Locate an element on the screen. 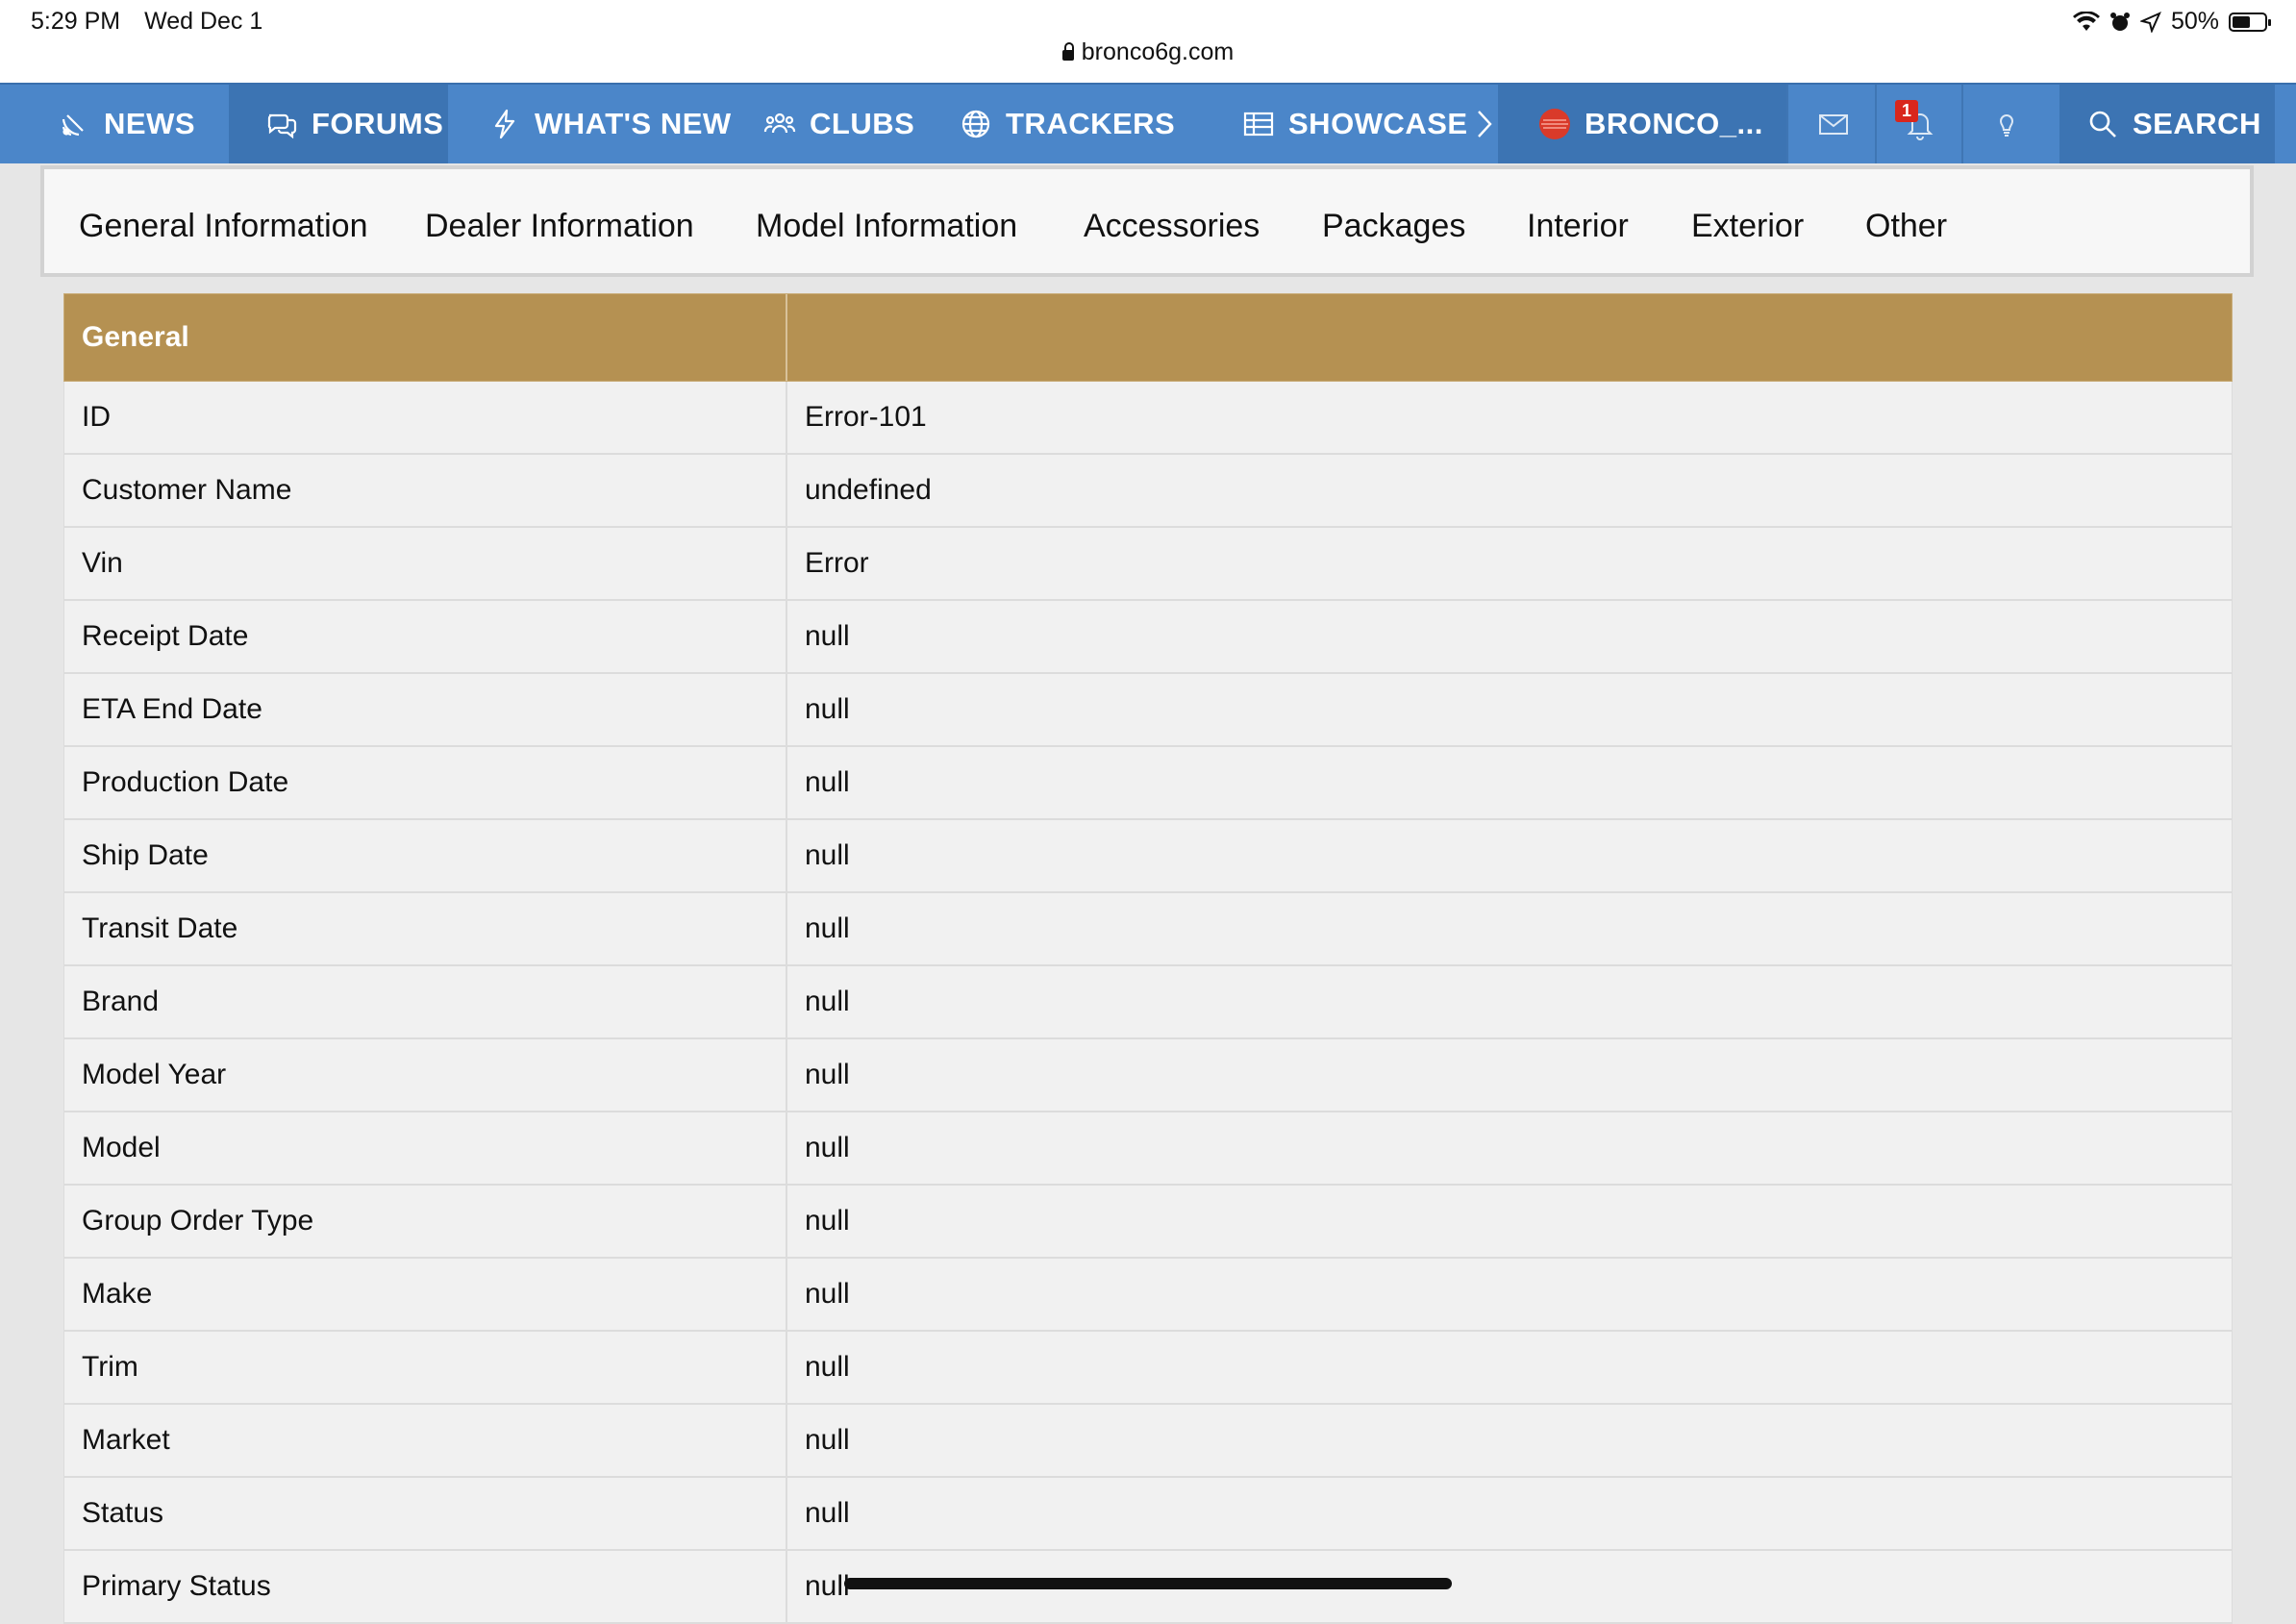 Image resolution: width=2296 pixels, height=1624 pixels. nav-news-label: NEWS is located at coordinates (149, 123).